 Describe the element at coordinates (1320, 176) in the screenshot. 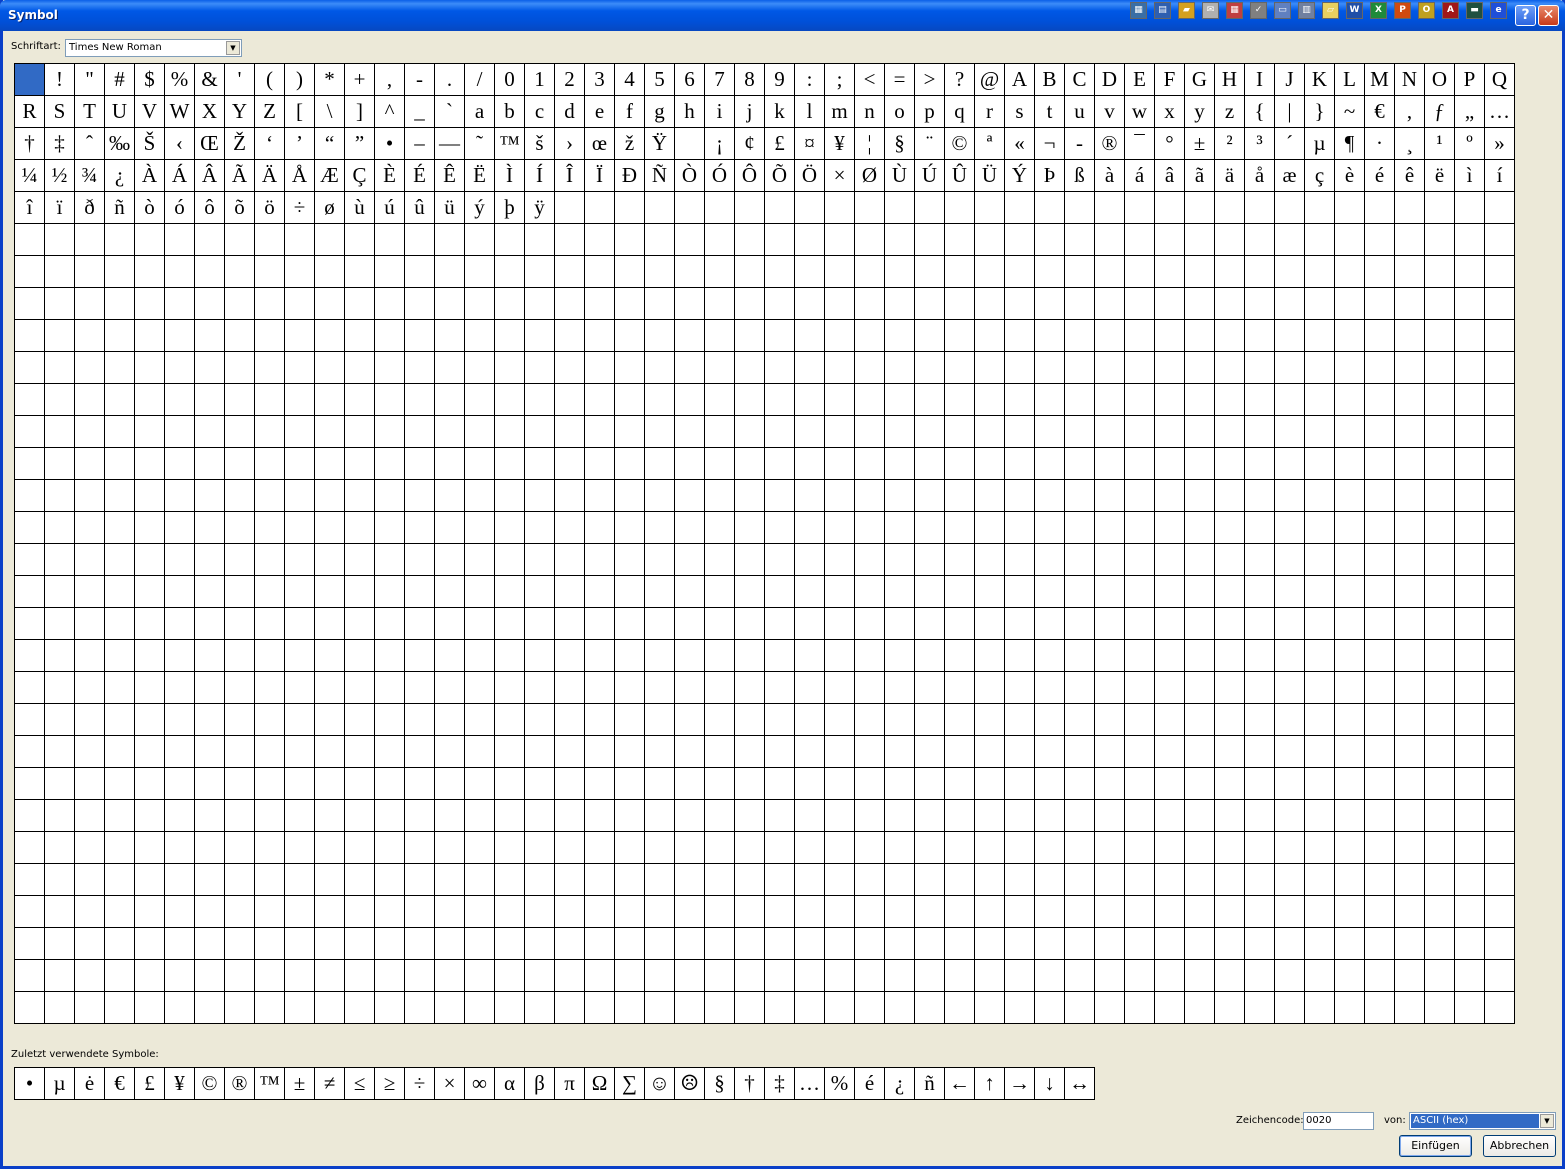

I see `symbol-cell: ç` at that location.